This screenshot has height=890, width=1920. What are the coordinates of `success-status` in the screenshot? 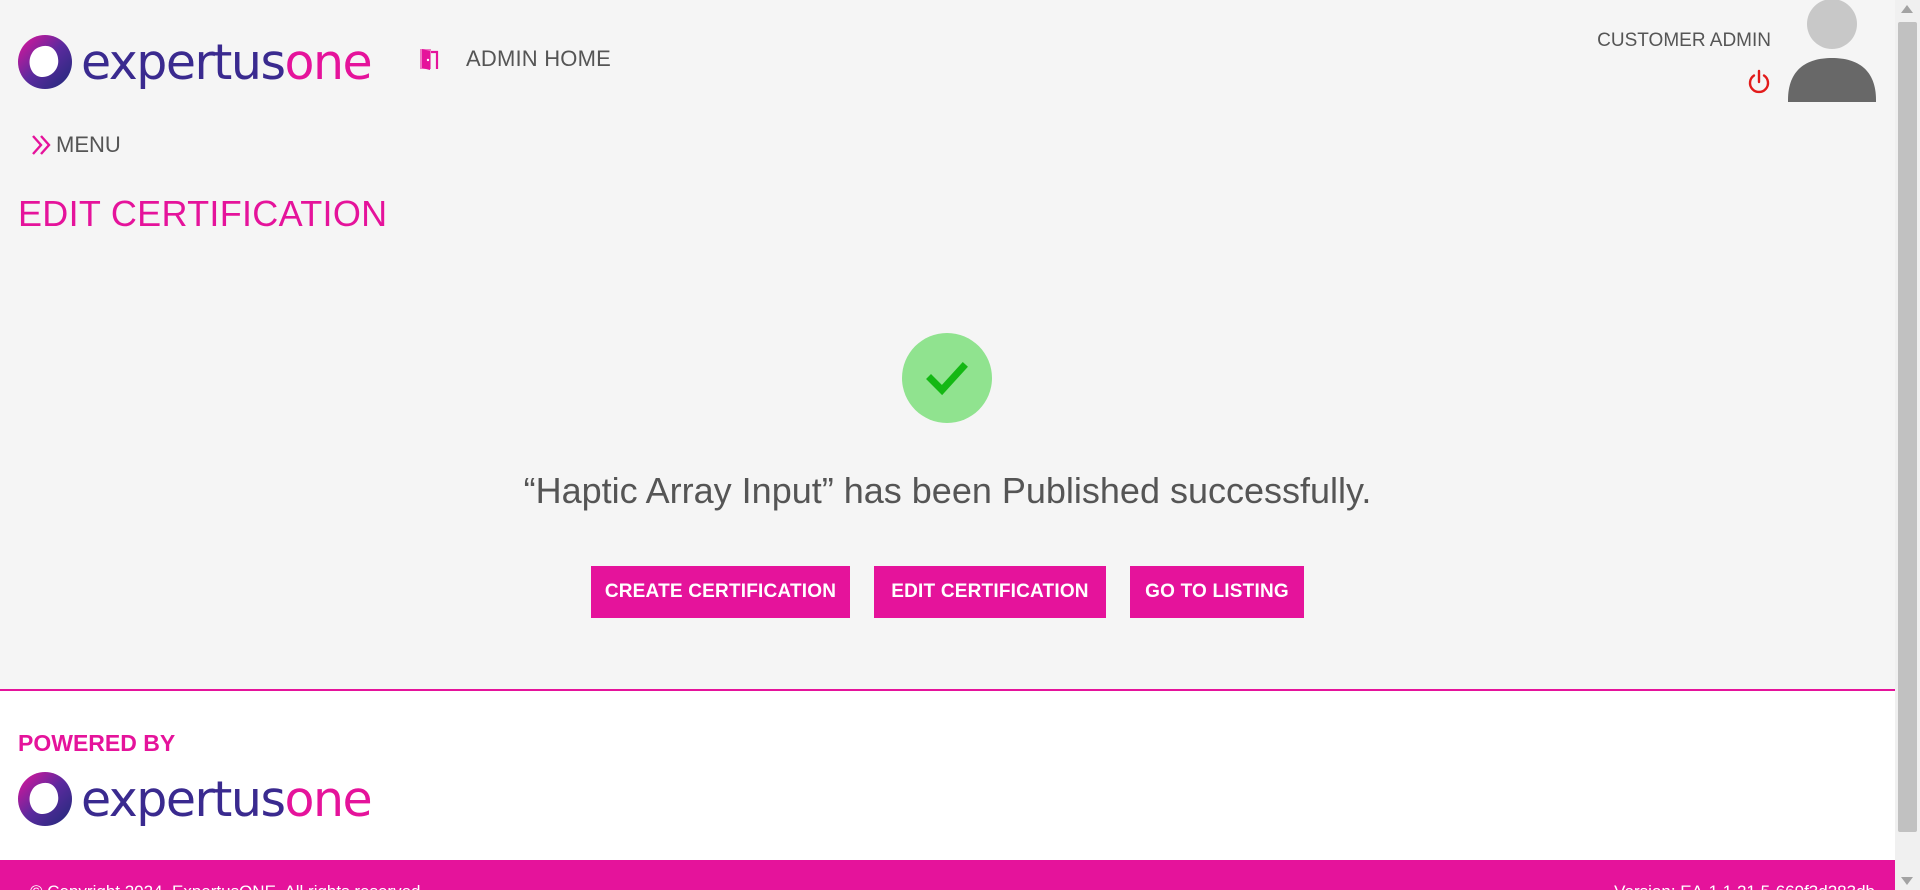 It's located at (947, 378).